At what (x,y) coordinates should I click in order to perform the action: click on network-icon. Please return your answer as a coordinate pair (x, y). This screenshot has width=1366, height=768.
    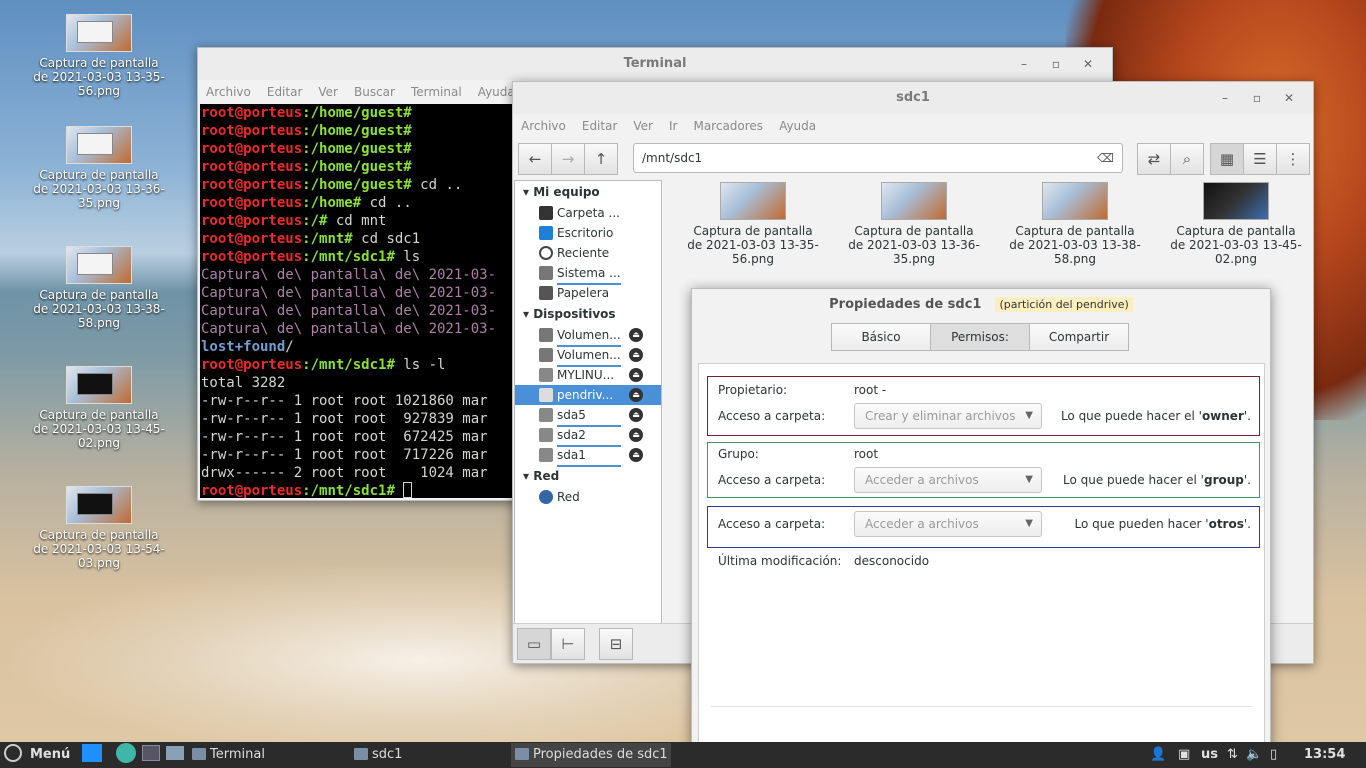
    Looking at the image, I should click on (546, 497).